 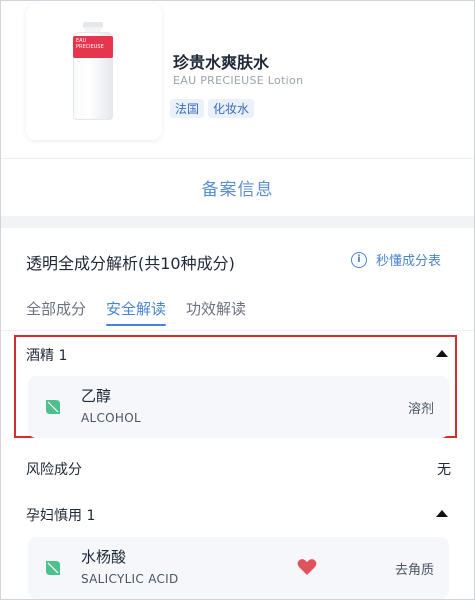 I want to click on ingredient-card-alcohol: 乙醇 ALCOHOL 溶剂, so click(x=238, y=407).